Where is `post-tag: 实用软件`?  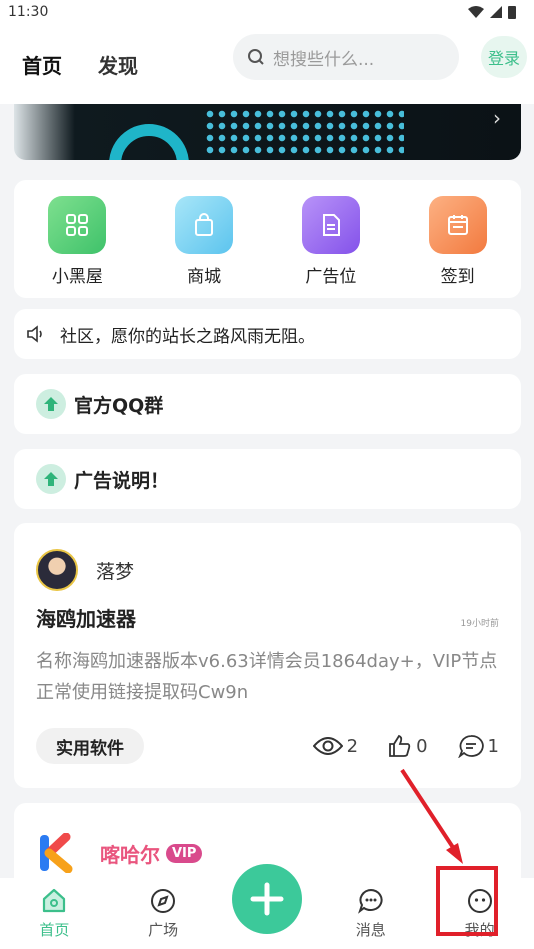
post-tag: 实用软件 is located at coordinates (90, 746).